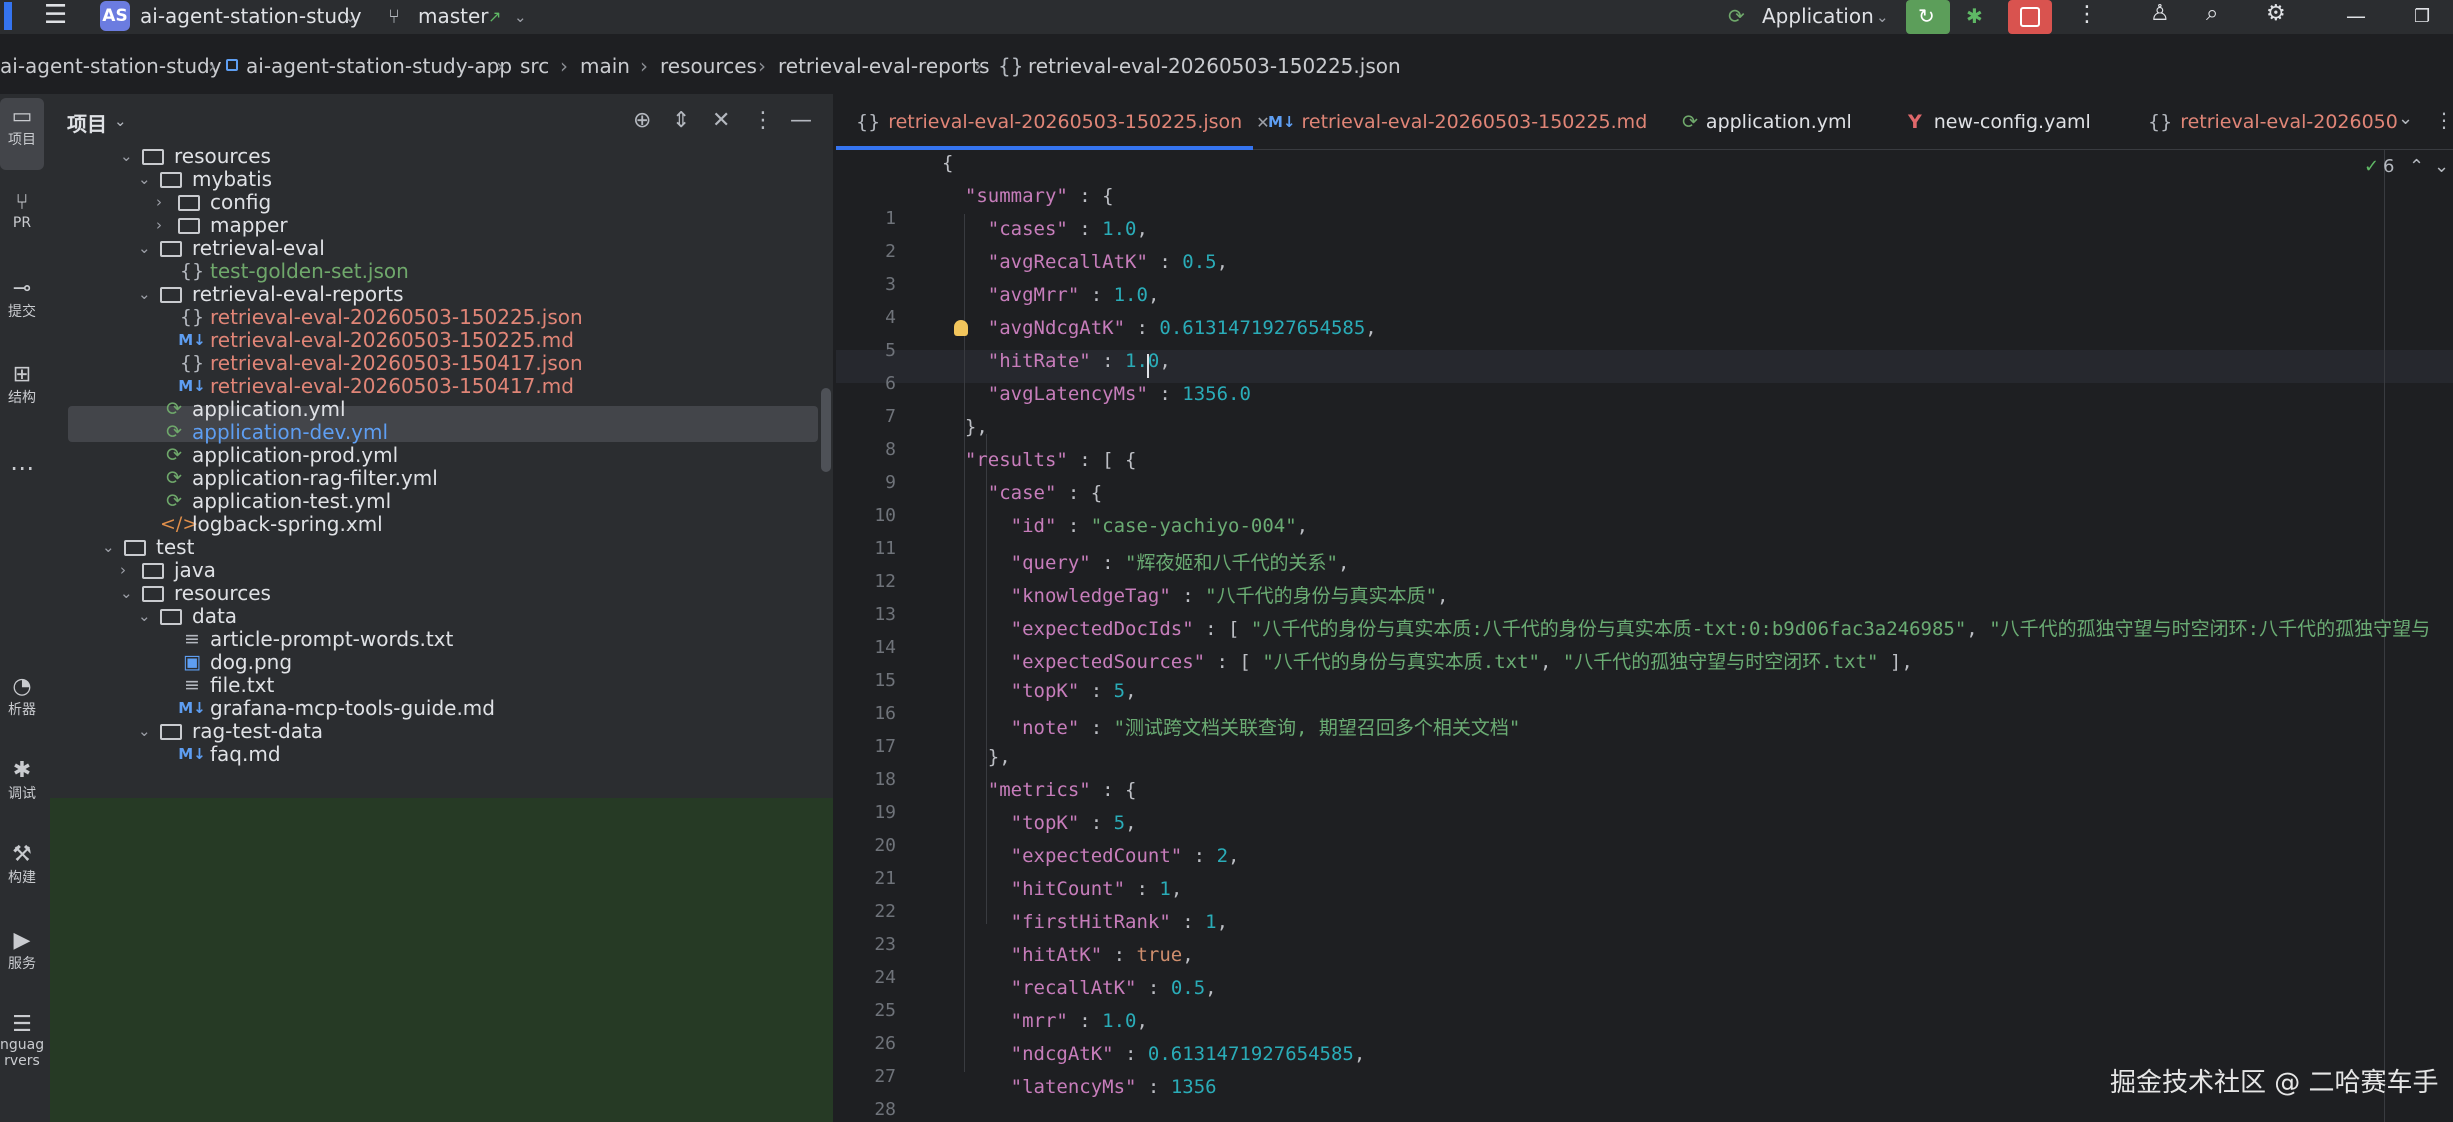 The image size is (2453, 1122). What do you see at coordinates (721, 120) in the screenshot?
I see `collapse-all-icon: ✕` at bounding box center [721, 120].